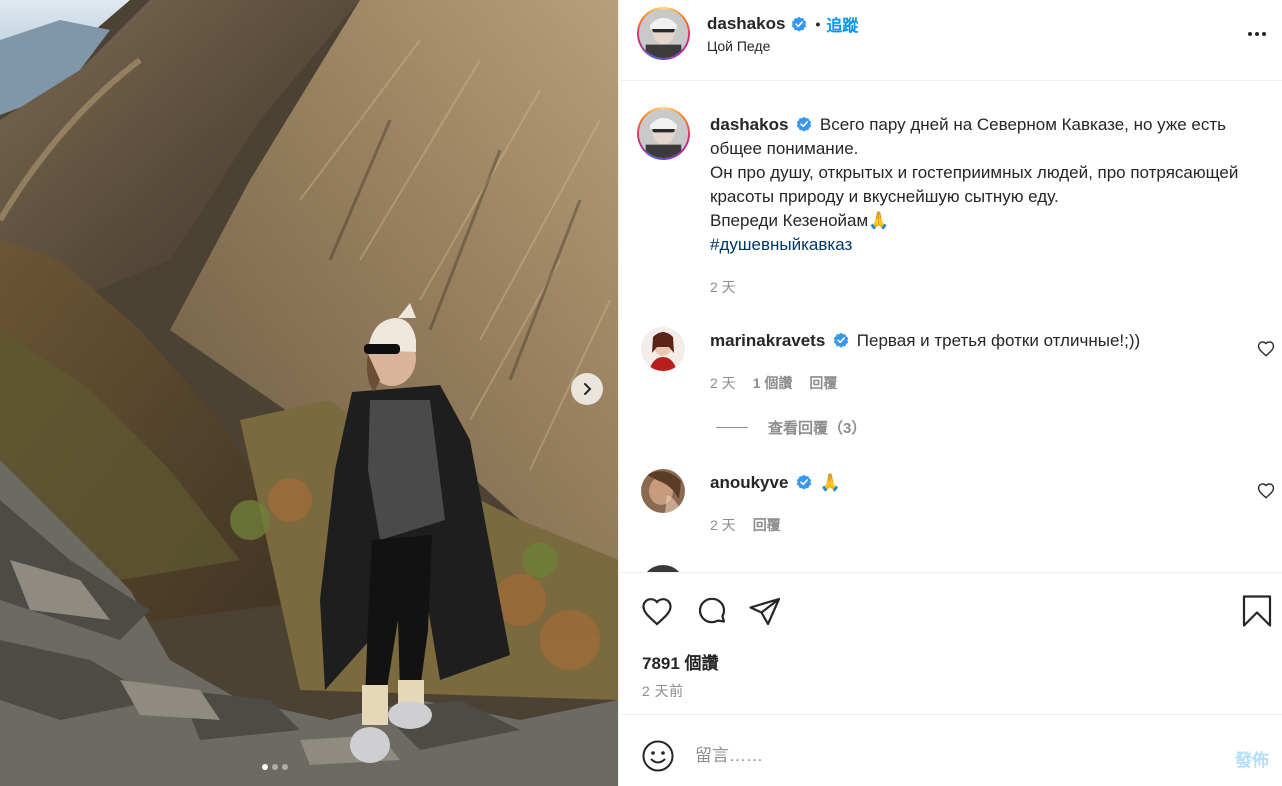  I want to click on share-send-icon, so click(765, 611).